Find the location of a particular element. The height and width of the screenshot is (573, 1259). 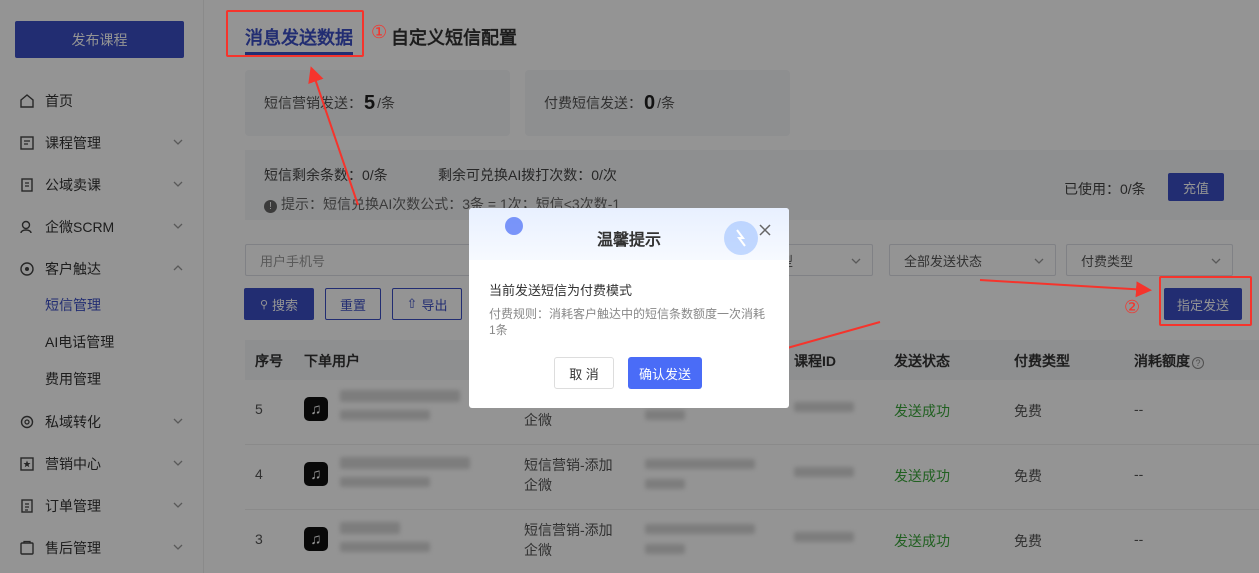

dialog-rule: 付费规则：消耗客户触达中的短信条数额度一次消耗1条 is located at coordinates (627, 322).